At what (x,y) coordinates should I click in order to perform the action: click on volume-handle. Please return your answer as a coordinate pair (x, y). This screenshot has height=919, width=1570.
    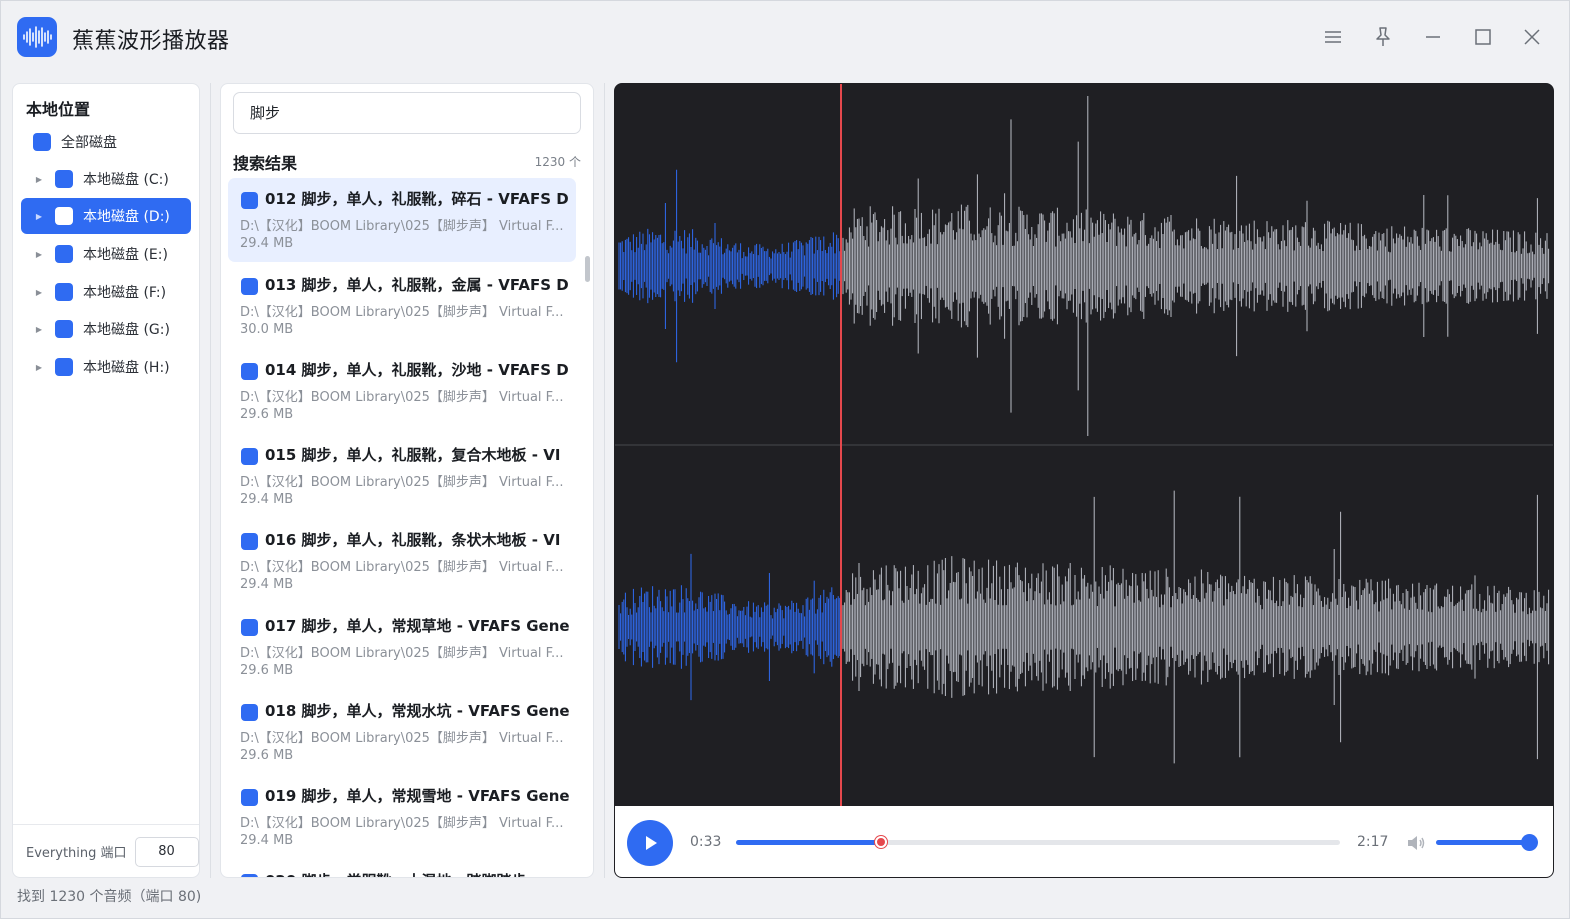
    Looking at the image, I should click on (1530, 842).